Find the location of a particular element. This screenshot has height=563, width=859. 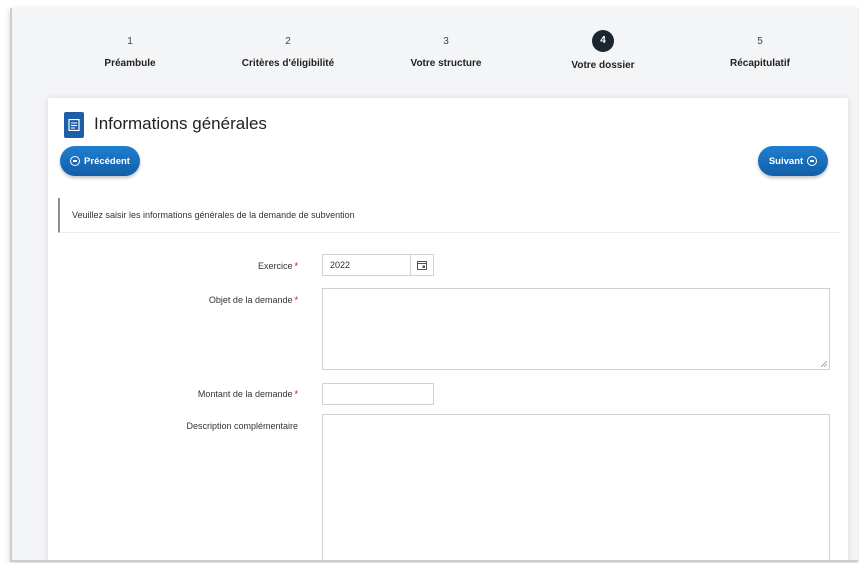

objet-label: Objet de la demande * is located at coordinates (178, 300).